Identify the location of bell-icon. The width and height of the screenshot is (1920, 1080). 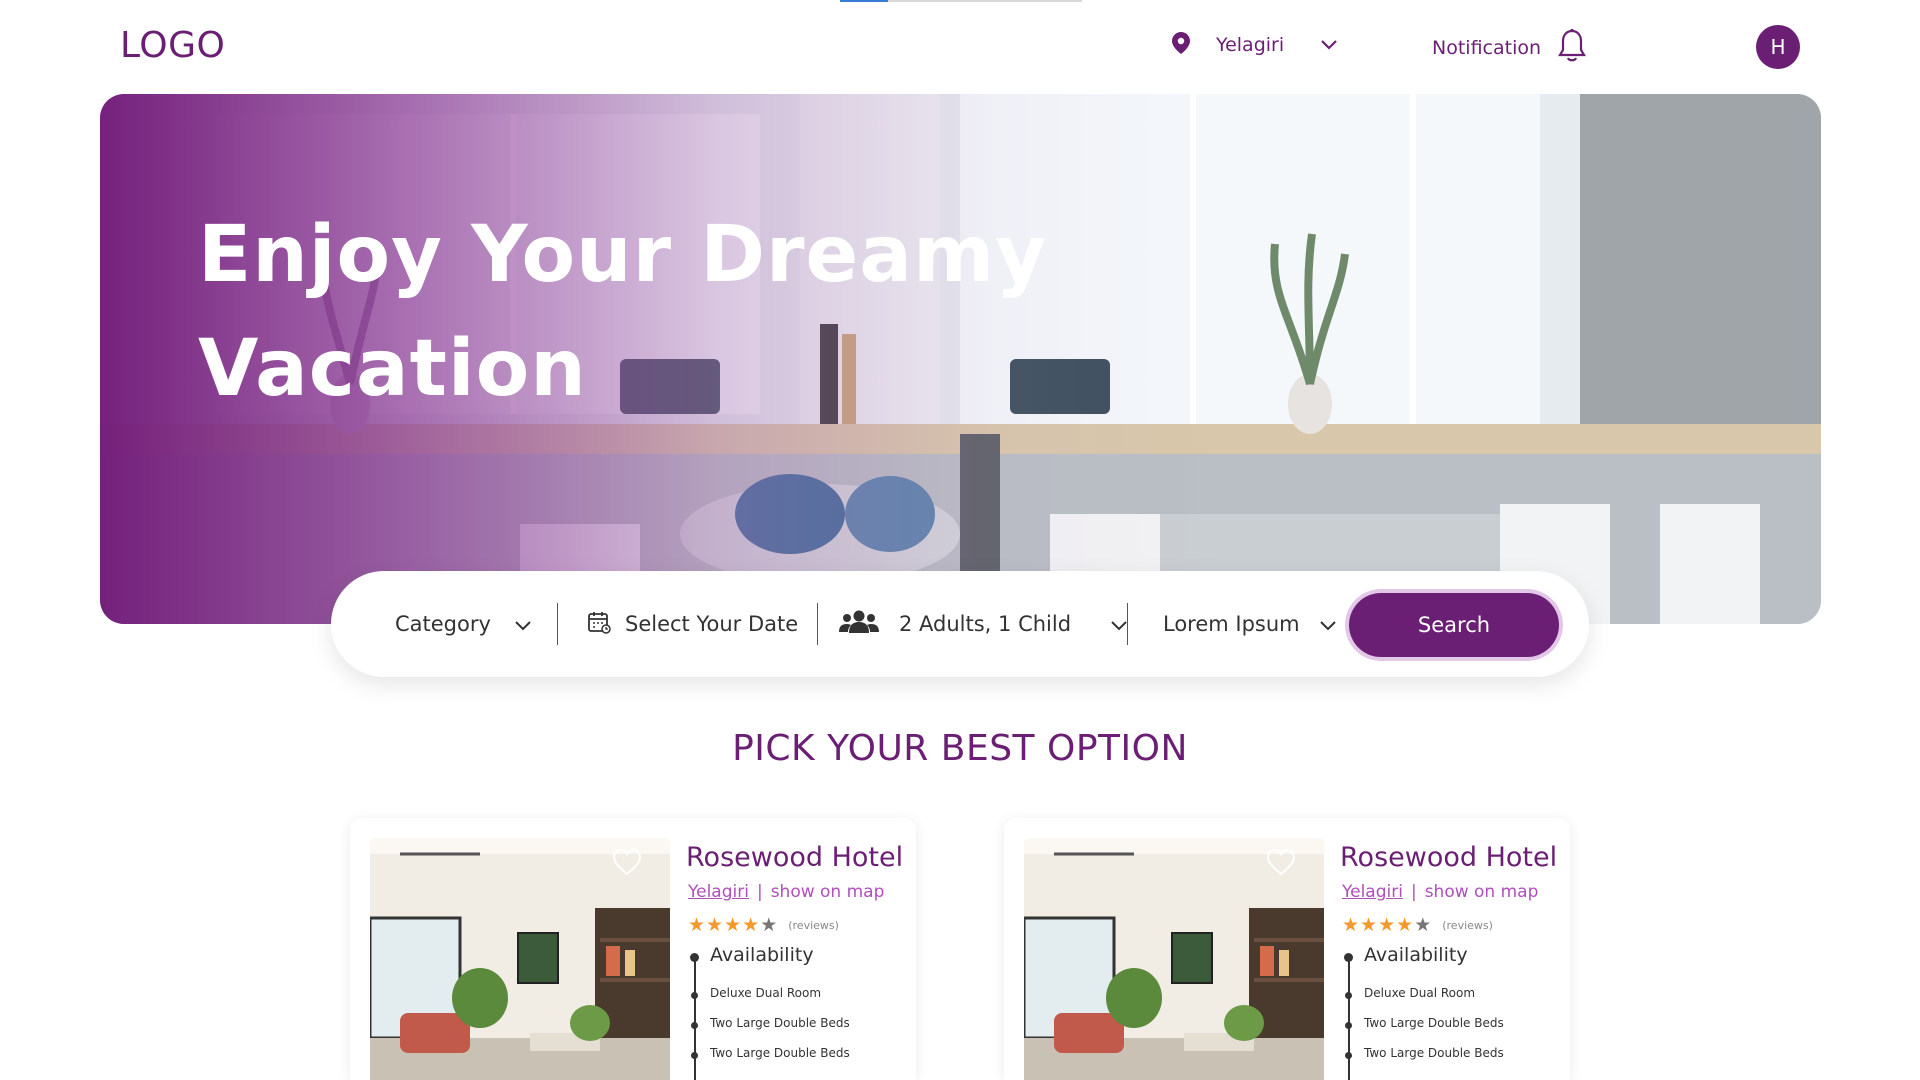
(1572, 48).